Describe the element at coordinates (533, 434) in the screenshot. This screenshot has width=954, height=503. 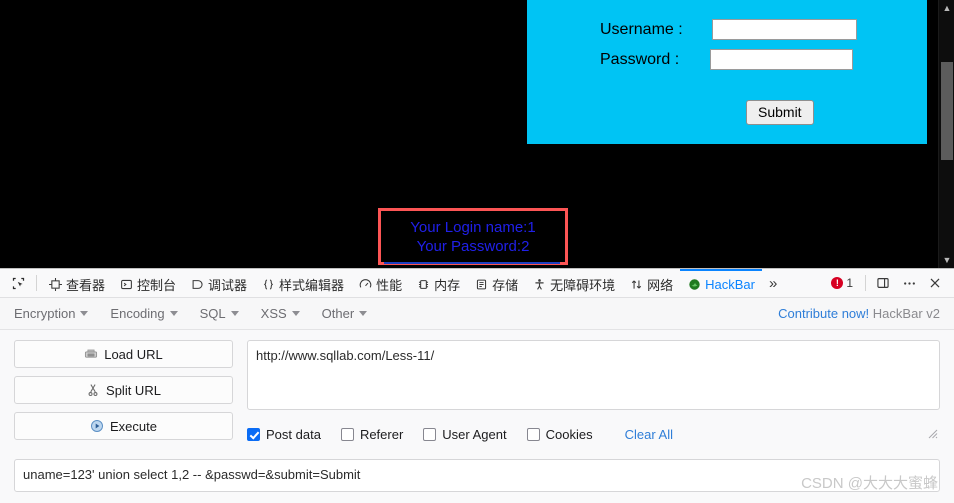
I see `cookies-checkbox` at that location.